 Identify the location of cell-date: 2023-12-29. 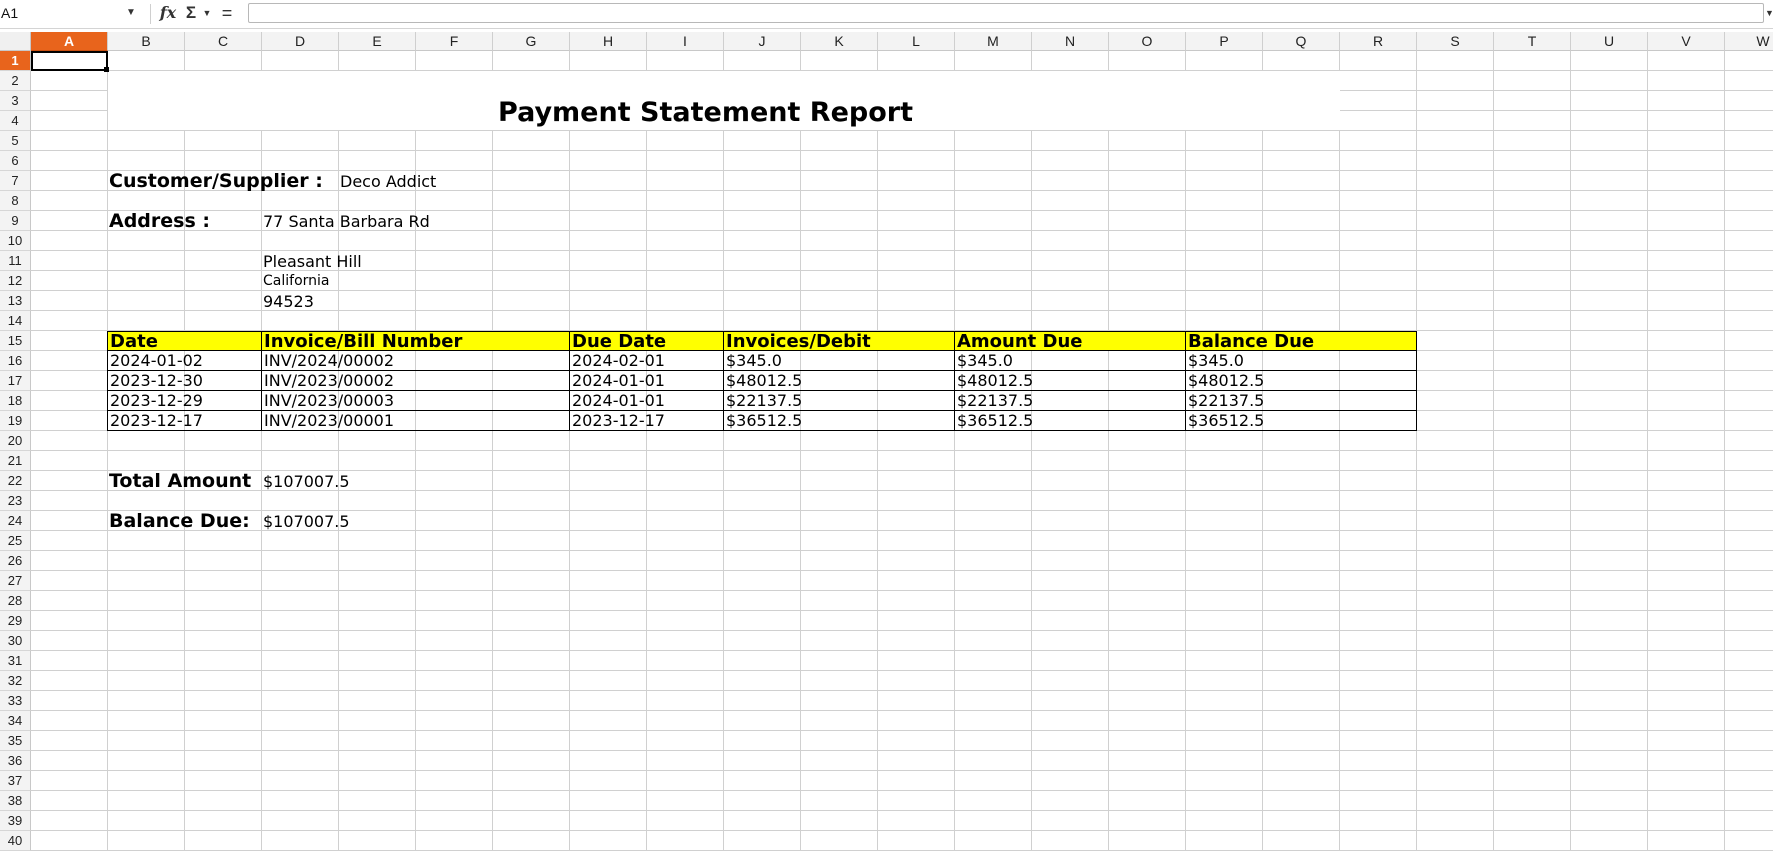
(184, 401).